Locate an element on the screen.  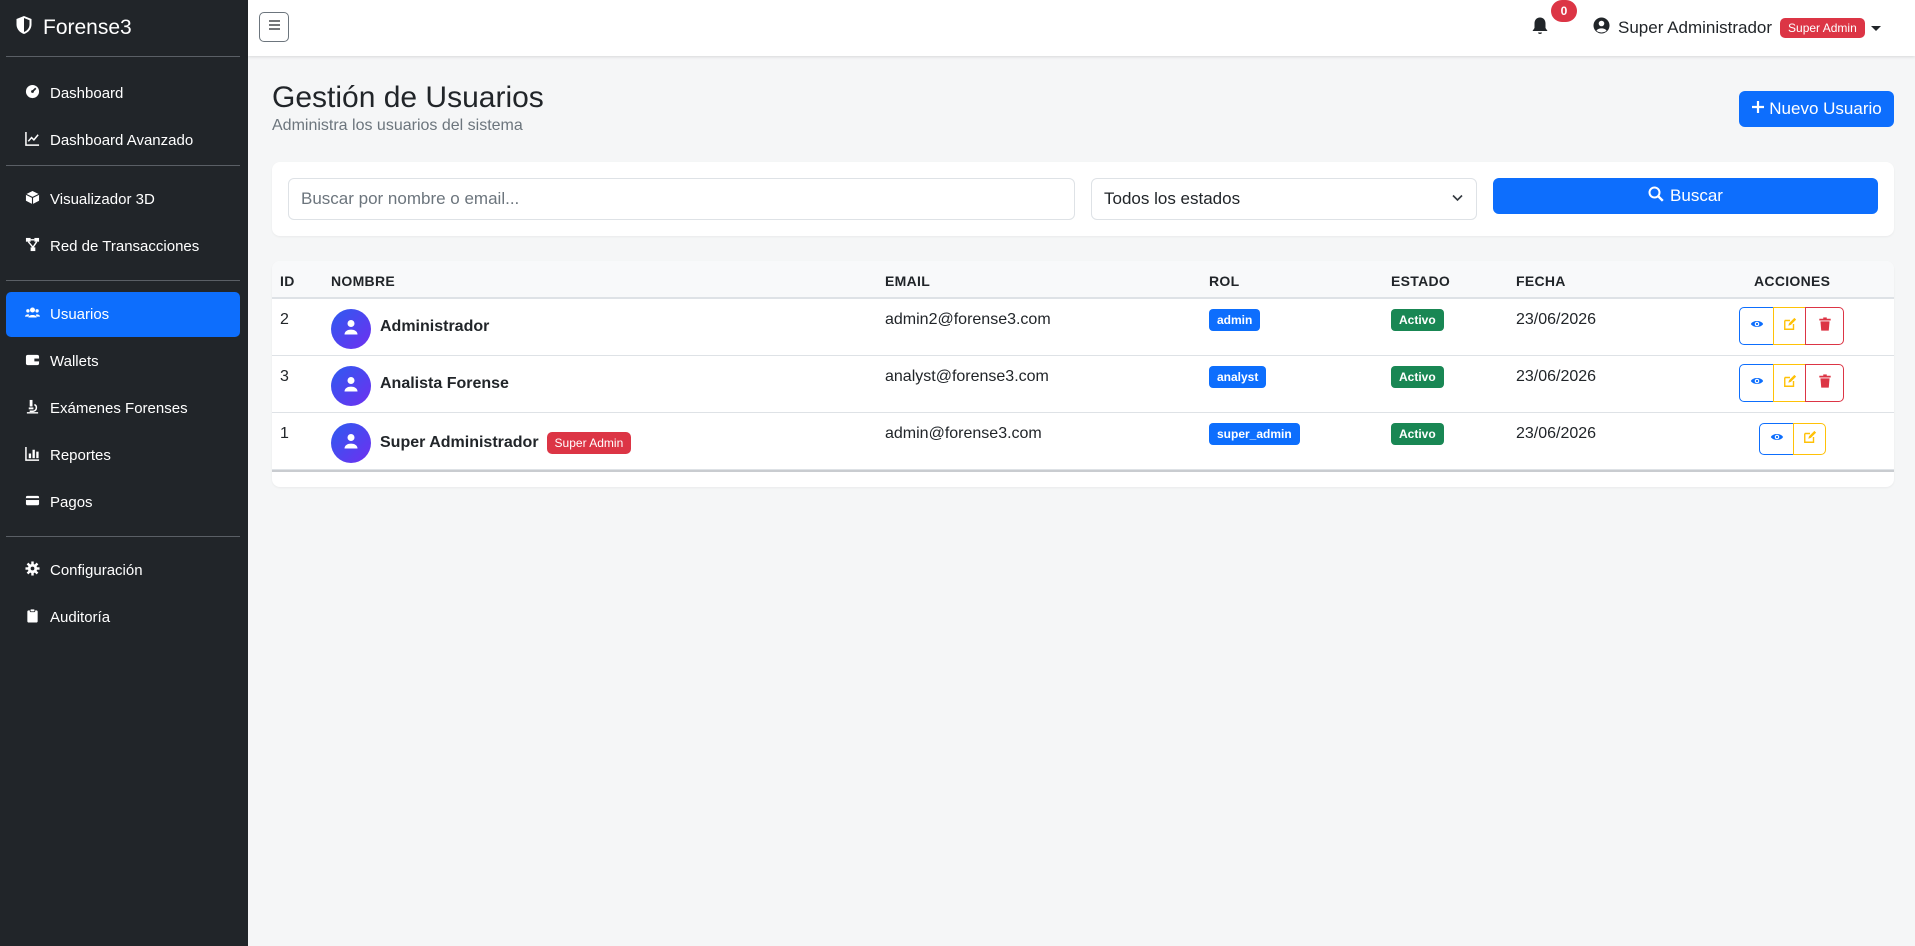
wallet-icon is located at coordinates (32, 361).